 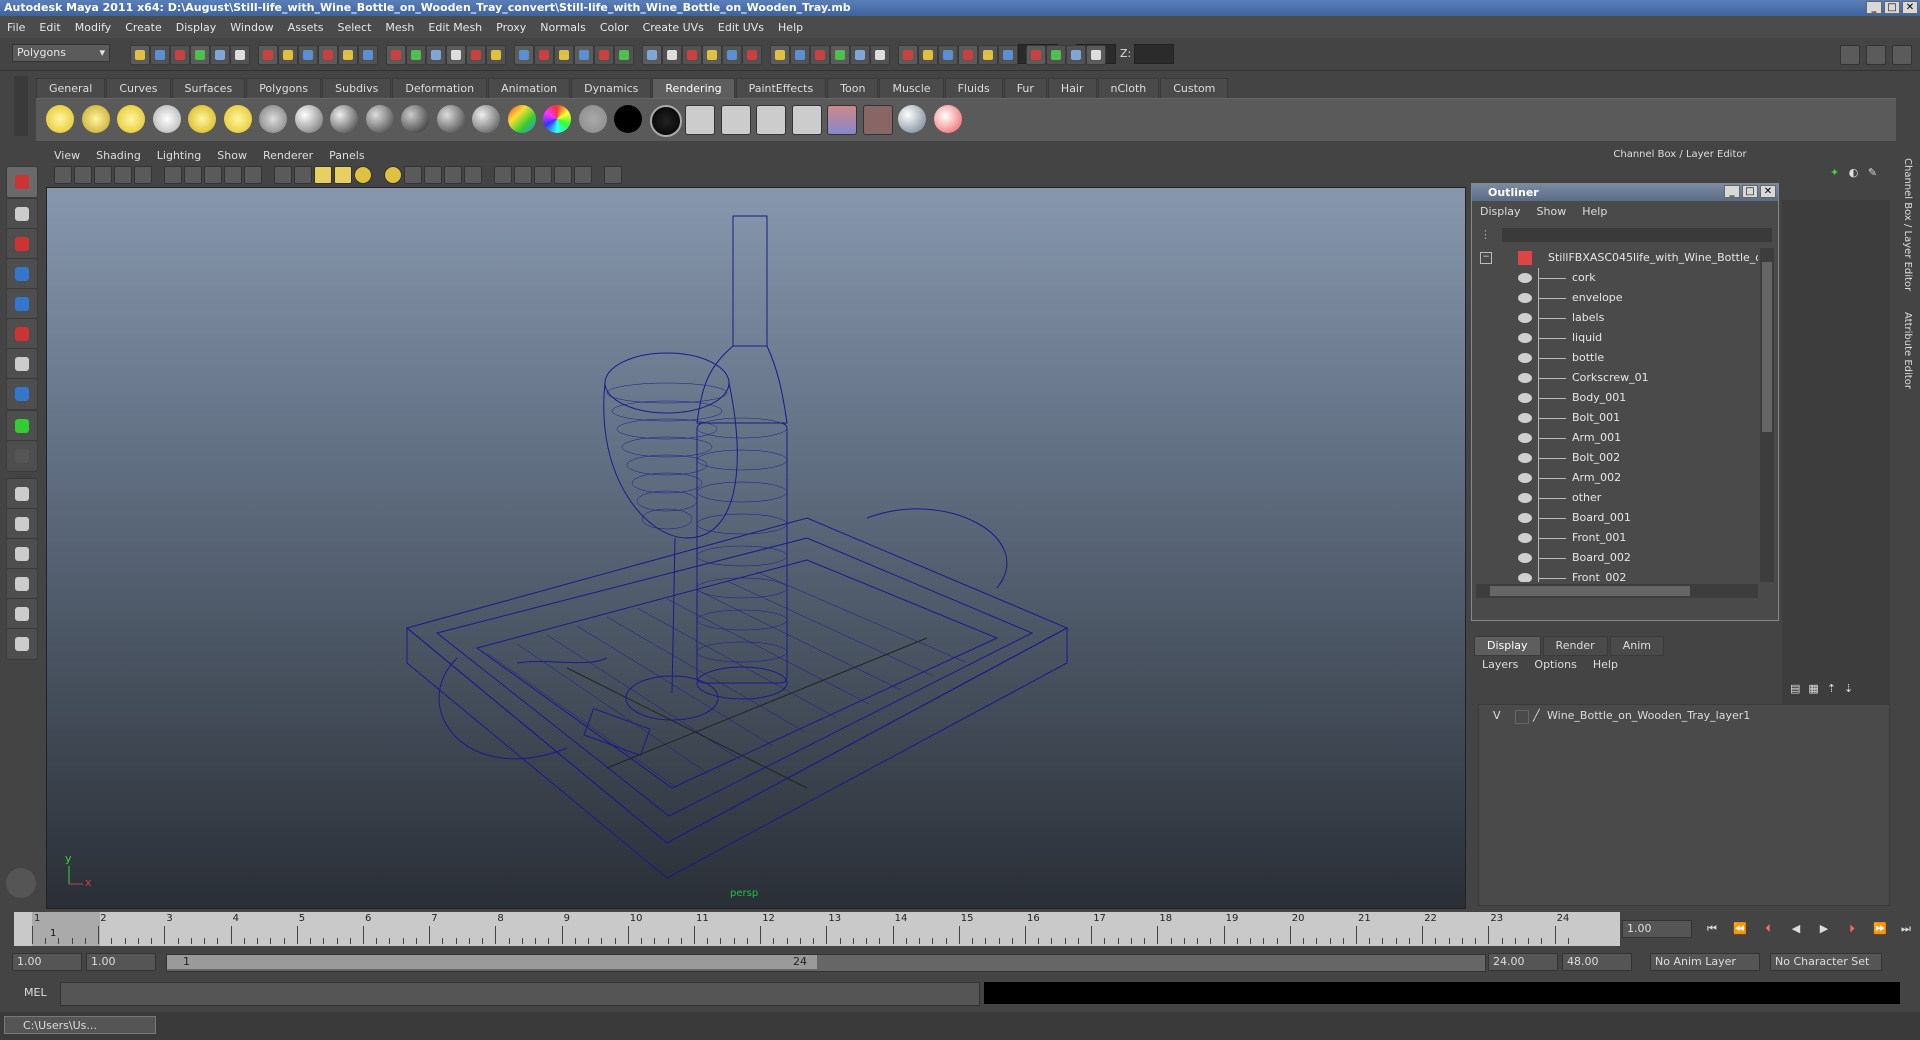 What do you see at coordinates (1617, 298) in the screenshot?
I see `outliner-item: envelope` at bounding box center [1617, 298].